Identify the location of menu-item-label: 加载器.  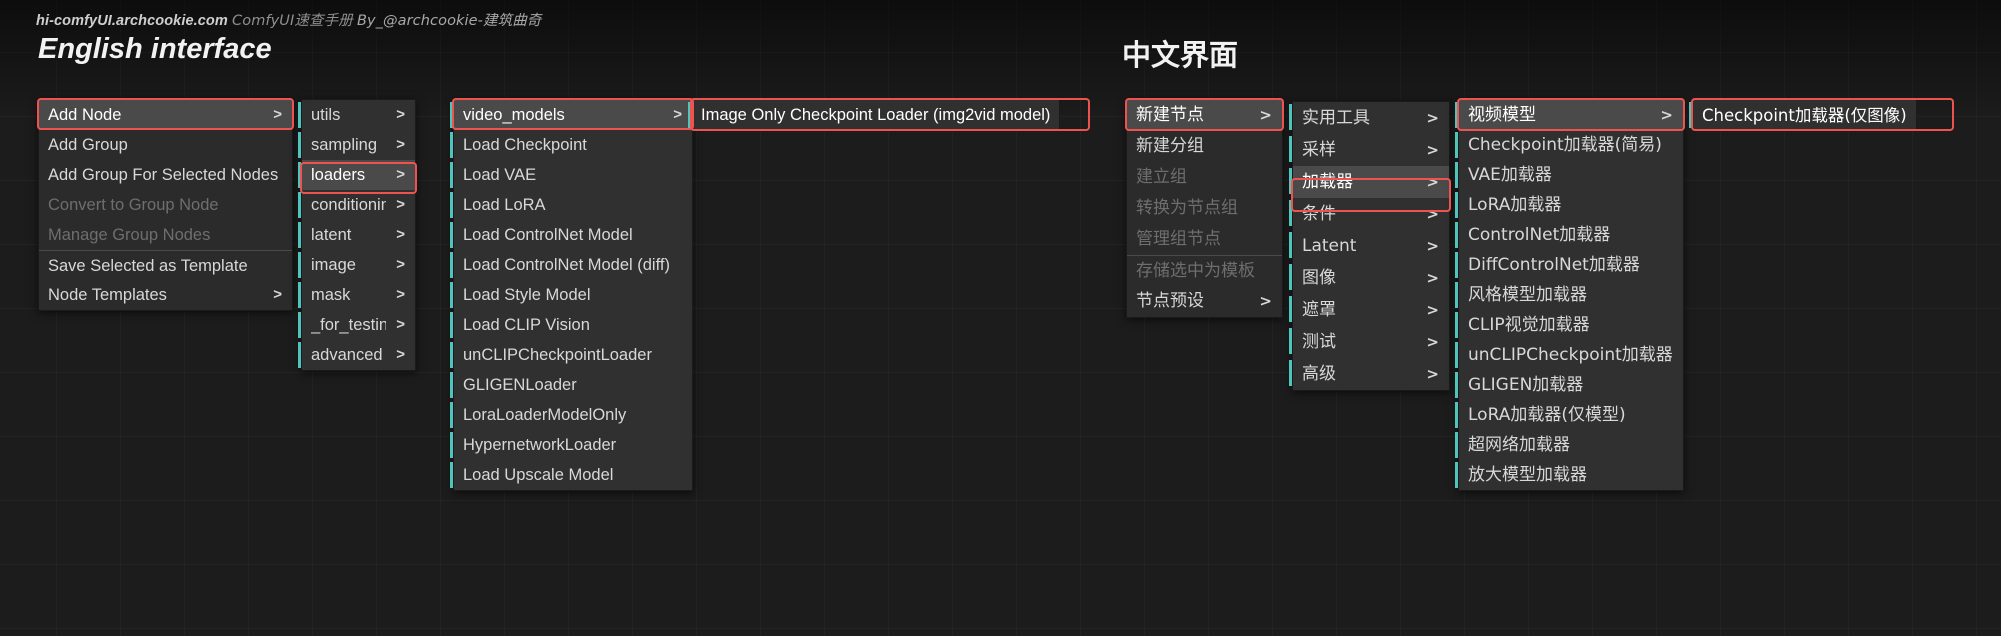
(1327, 182).